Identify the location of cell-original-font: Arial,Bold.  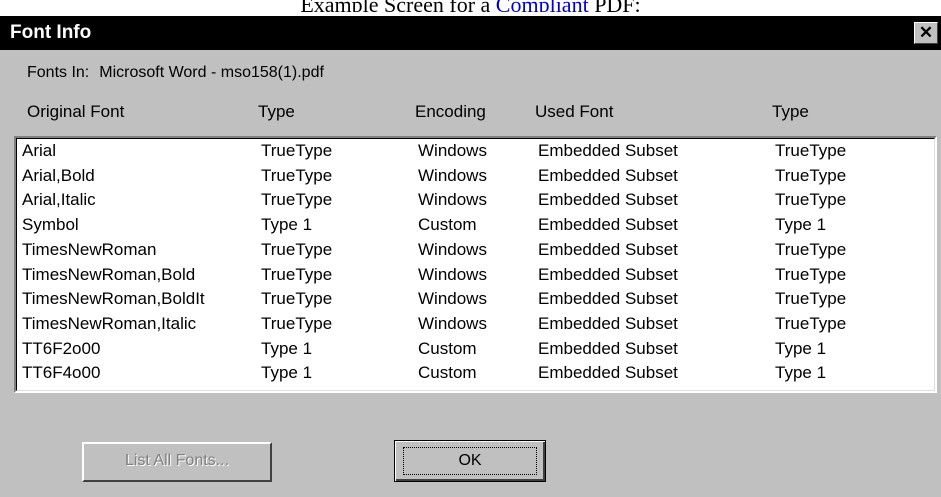
(58, 175).